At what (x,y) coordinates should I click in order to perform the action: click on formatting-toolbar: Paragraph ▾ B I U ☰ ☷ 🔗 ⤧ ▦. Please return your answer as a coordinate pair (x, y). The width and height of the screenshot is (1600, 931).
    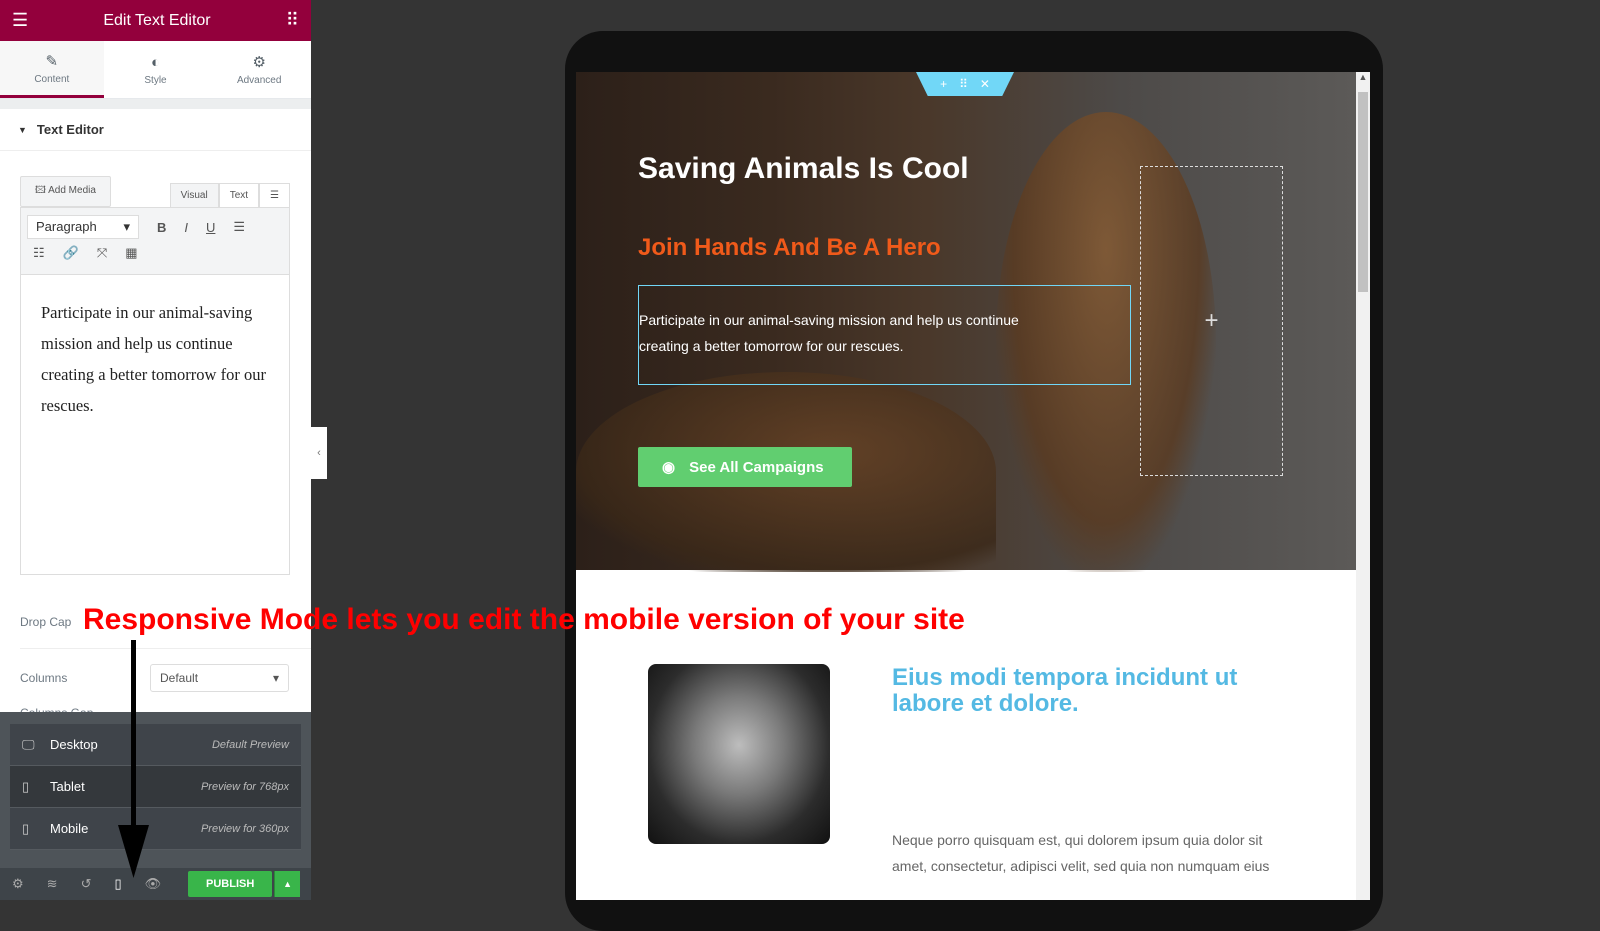
    Looking at the image, I should click on (155, 241).